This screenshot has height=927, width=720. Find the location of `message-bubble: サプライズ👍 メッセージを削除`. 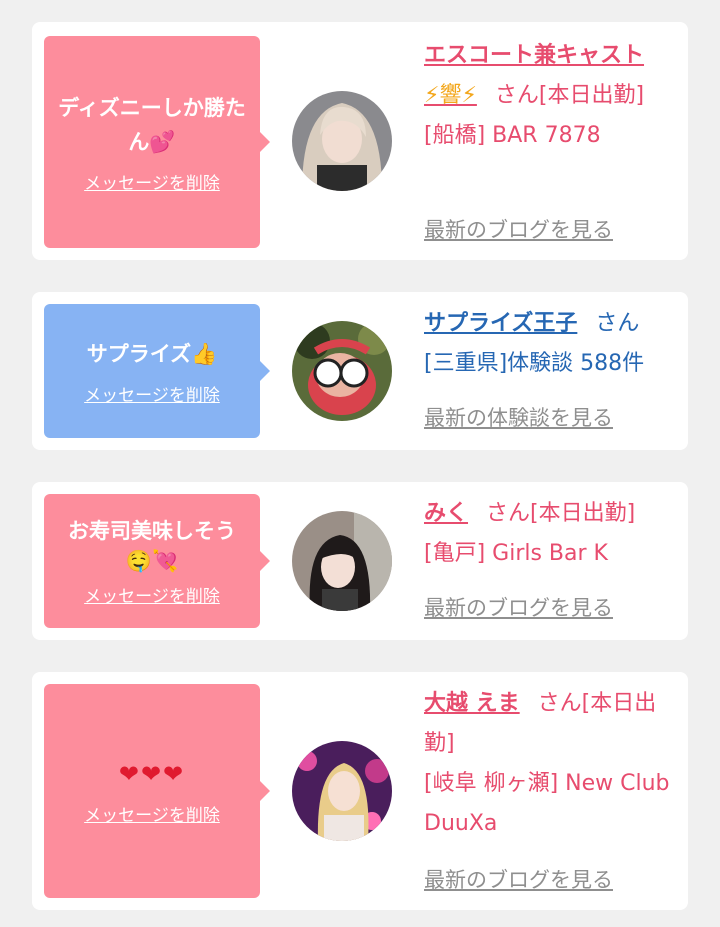

message-bubble: サプライズ👍 メッセージを削除 is located at coordinates (157, 371).